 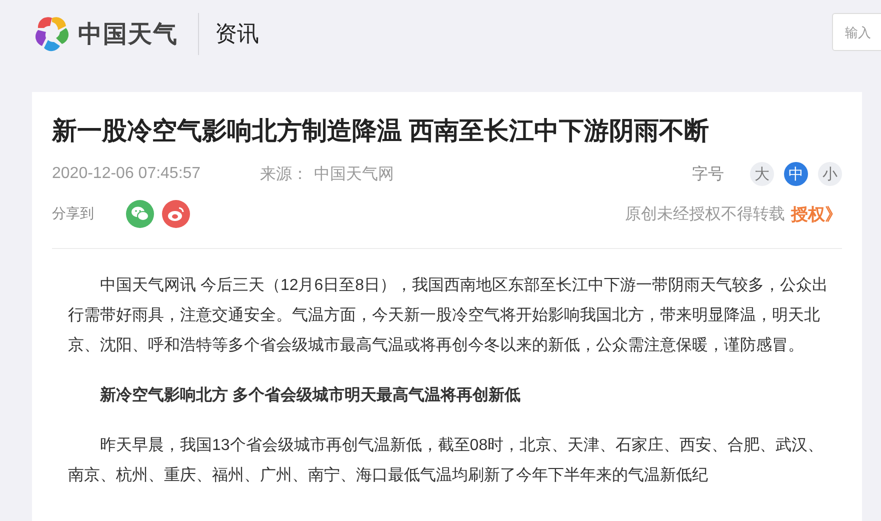 What do you see at coordinates (856, 32) in the screenshot?
I see `search-field: 输入` at bounding box center [856, 32].